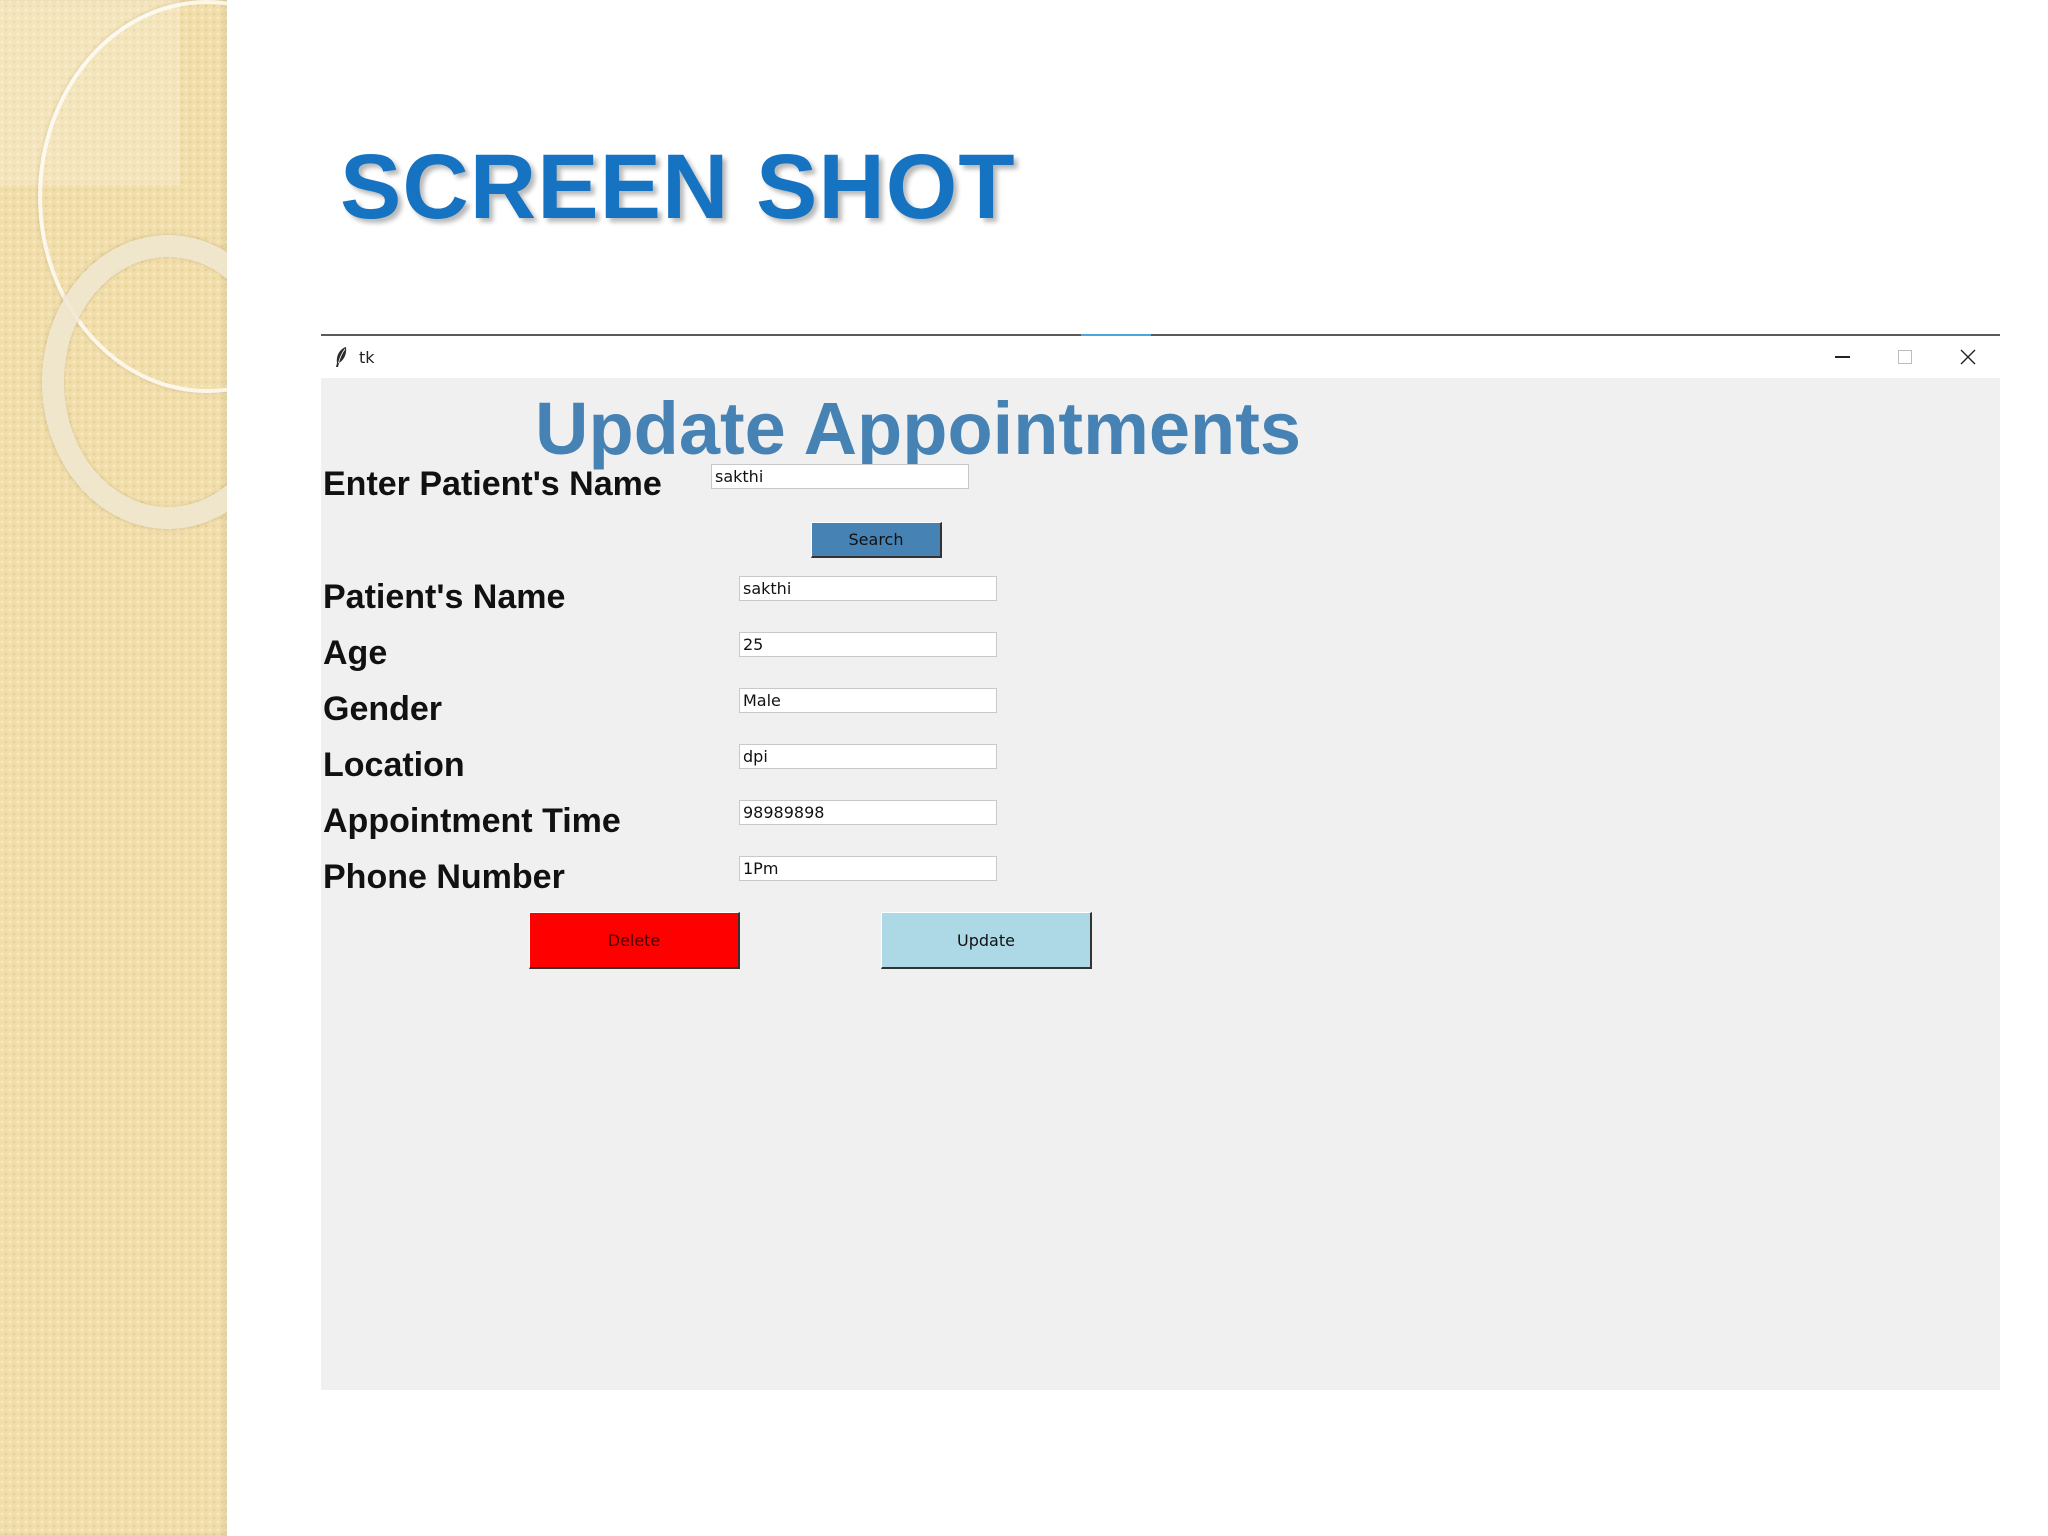 This screenshot has width=2048, height=1536. I want to click on minimize-button, so click(1842, 357).